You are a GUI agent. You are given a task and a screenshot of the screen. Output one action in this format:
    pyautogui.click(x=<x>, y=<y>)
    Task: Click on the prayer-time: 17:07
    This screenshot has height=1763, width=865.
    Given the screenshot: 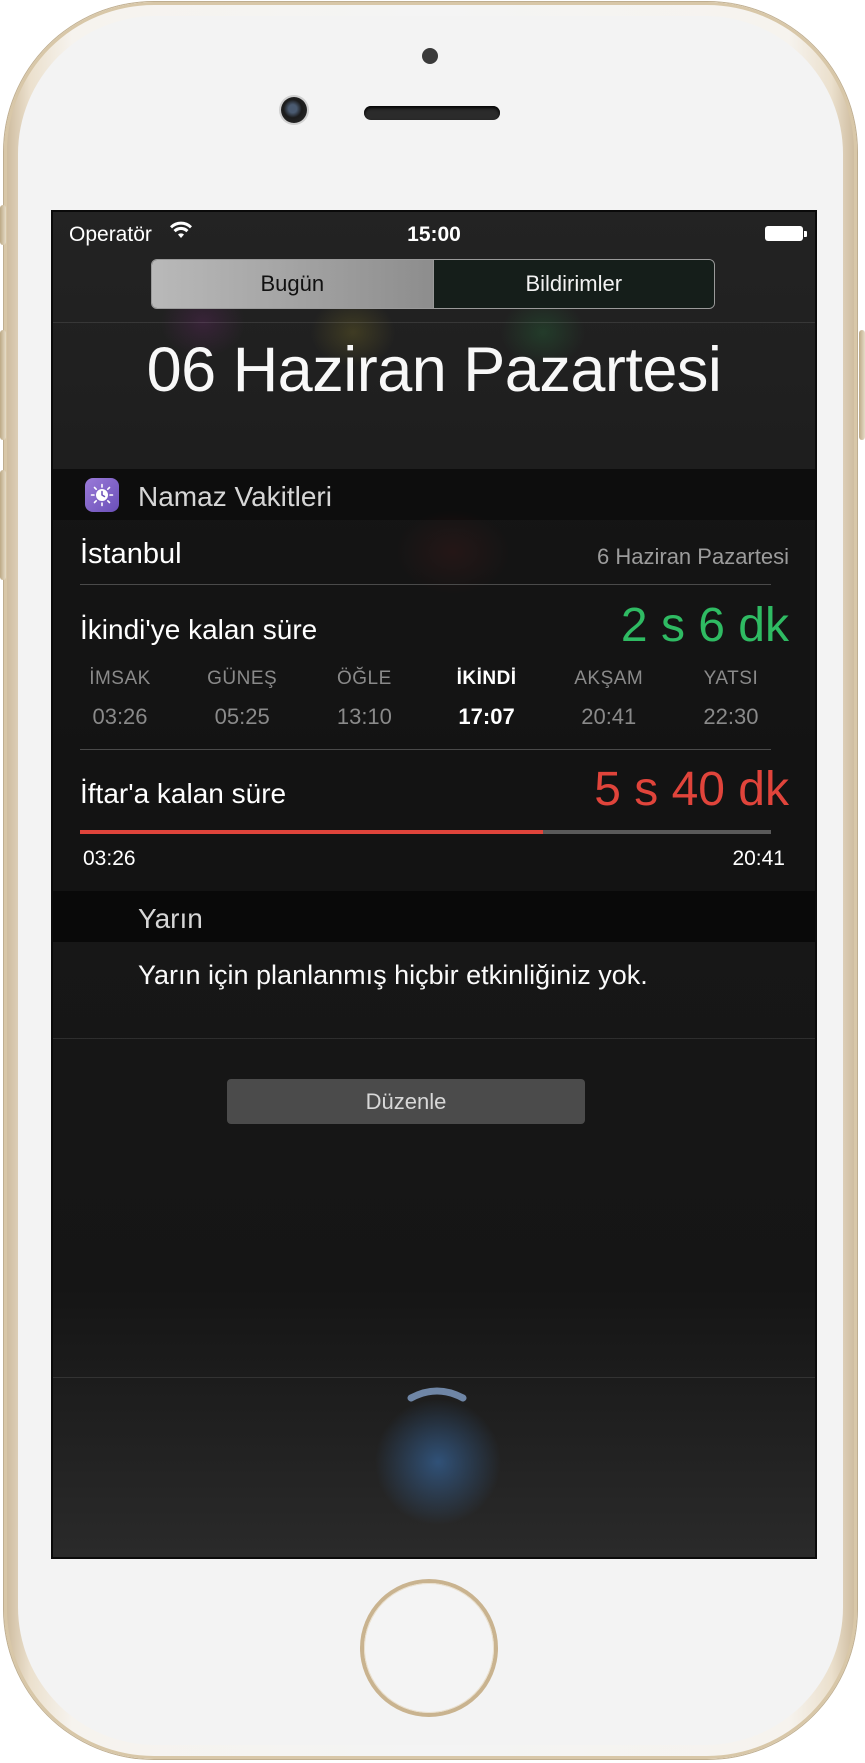 What is the action you would take?
    pyautogui.click(x=486, y=716)
    